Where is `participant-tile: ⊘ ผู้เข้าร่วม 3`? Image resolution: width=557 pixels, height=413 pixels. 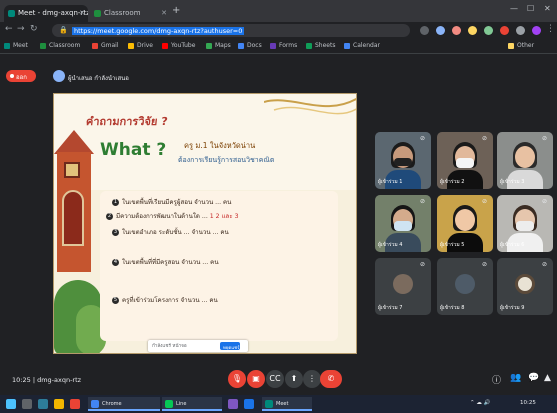
participant-tile: ⊘ ผู้เข้าร่วม 3 is located at coordinates (525, 160).